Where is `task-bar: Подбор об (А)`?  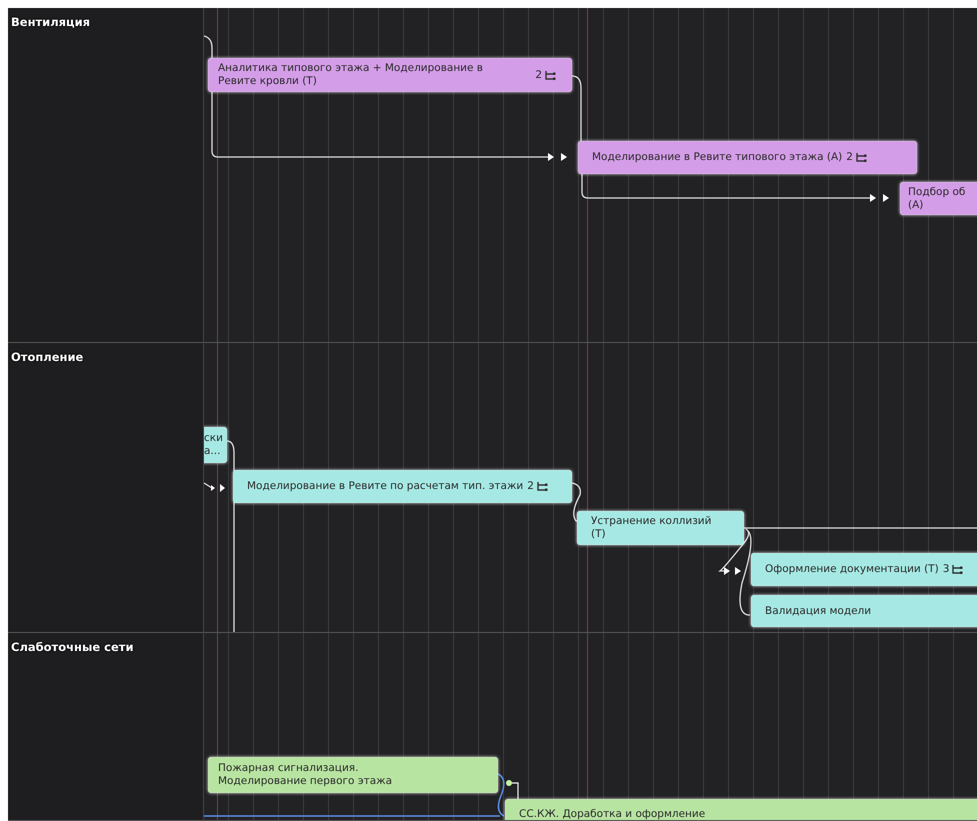
task-bar: Подбор об (А) is located at coordinates (938, 198).